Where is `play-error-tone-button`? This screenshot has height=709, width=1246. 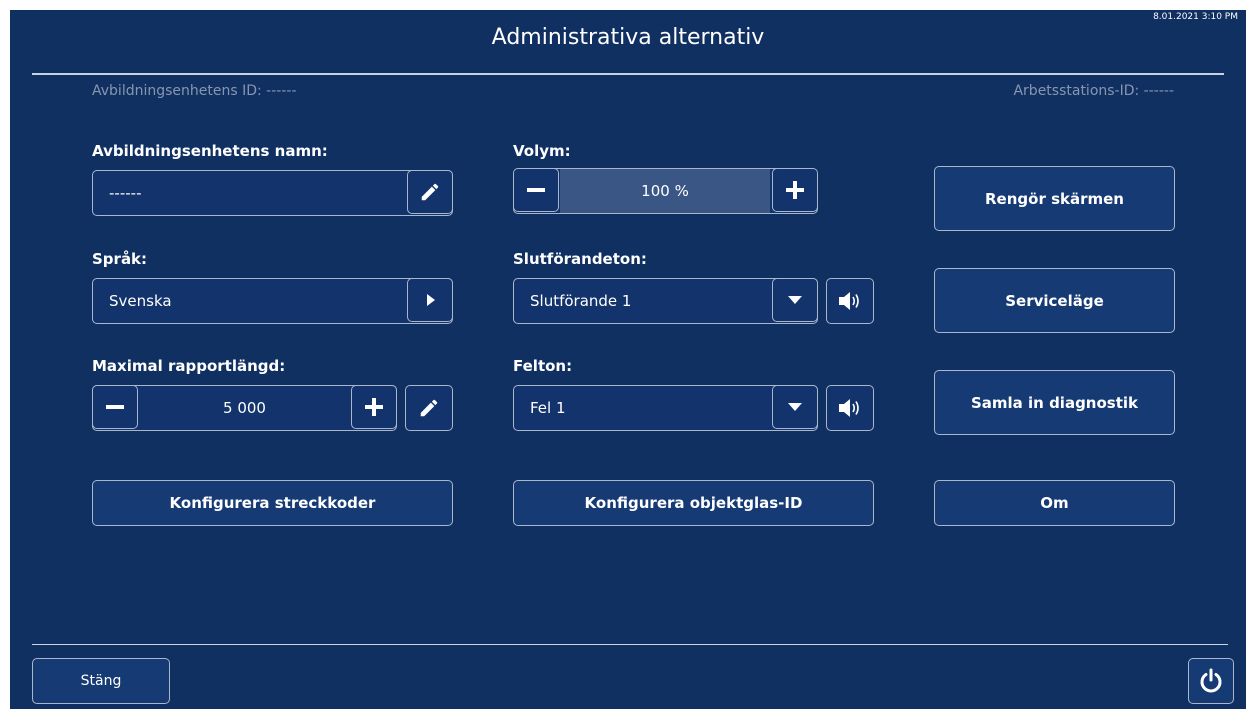
play-error-tone-button is located at coordinates (850, 408).